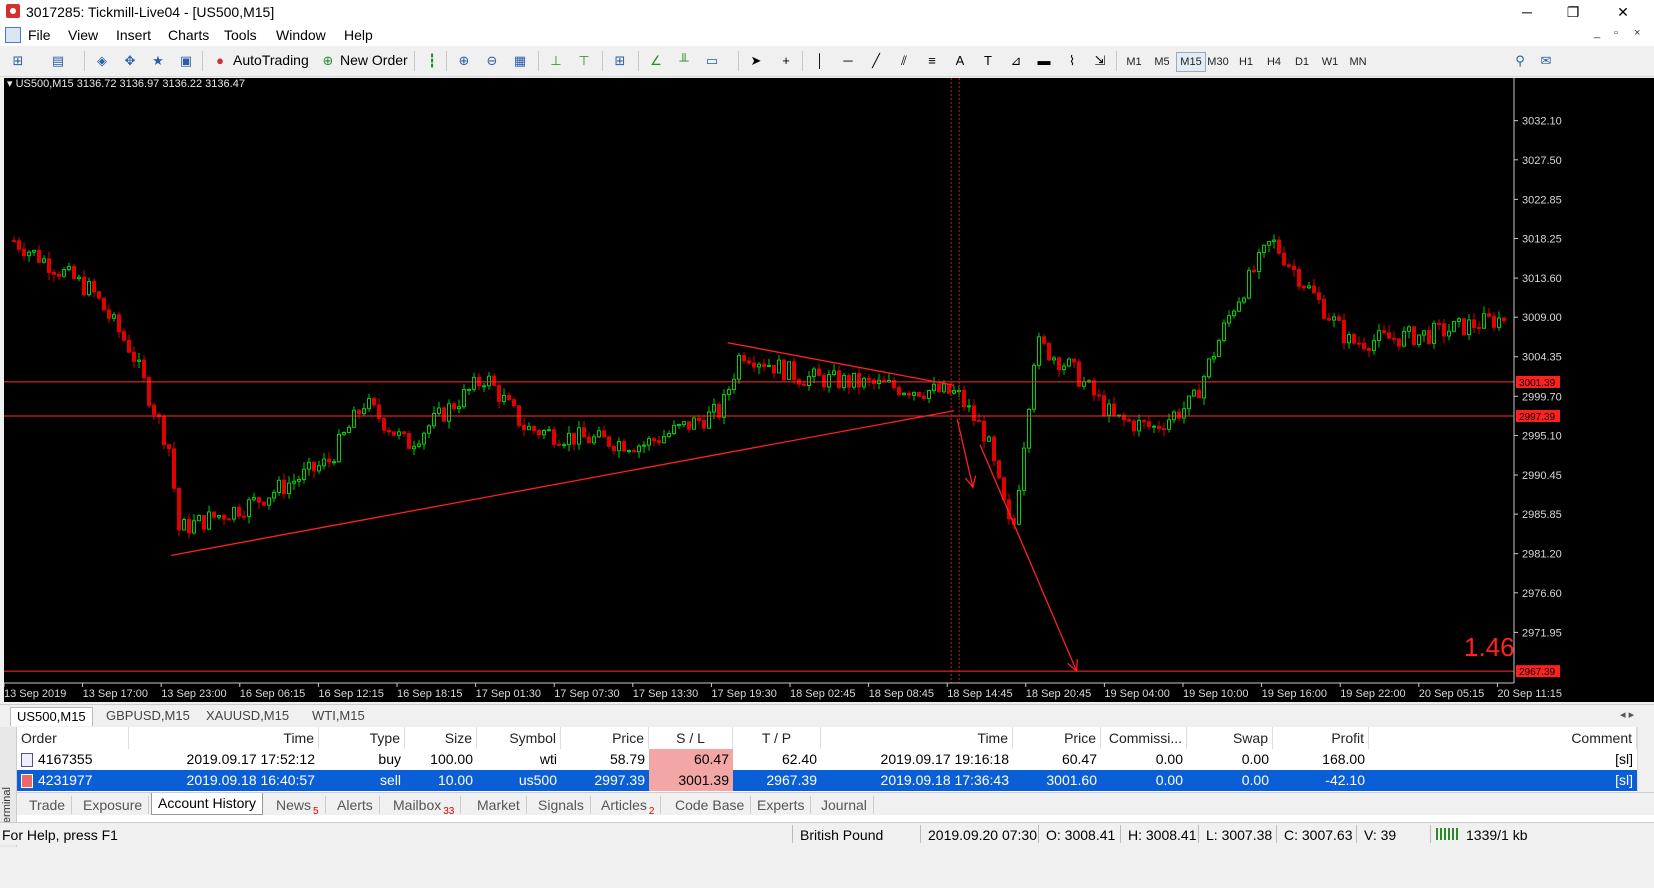  I want to click on tab-journal: Journal, so click(844, 805).